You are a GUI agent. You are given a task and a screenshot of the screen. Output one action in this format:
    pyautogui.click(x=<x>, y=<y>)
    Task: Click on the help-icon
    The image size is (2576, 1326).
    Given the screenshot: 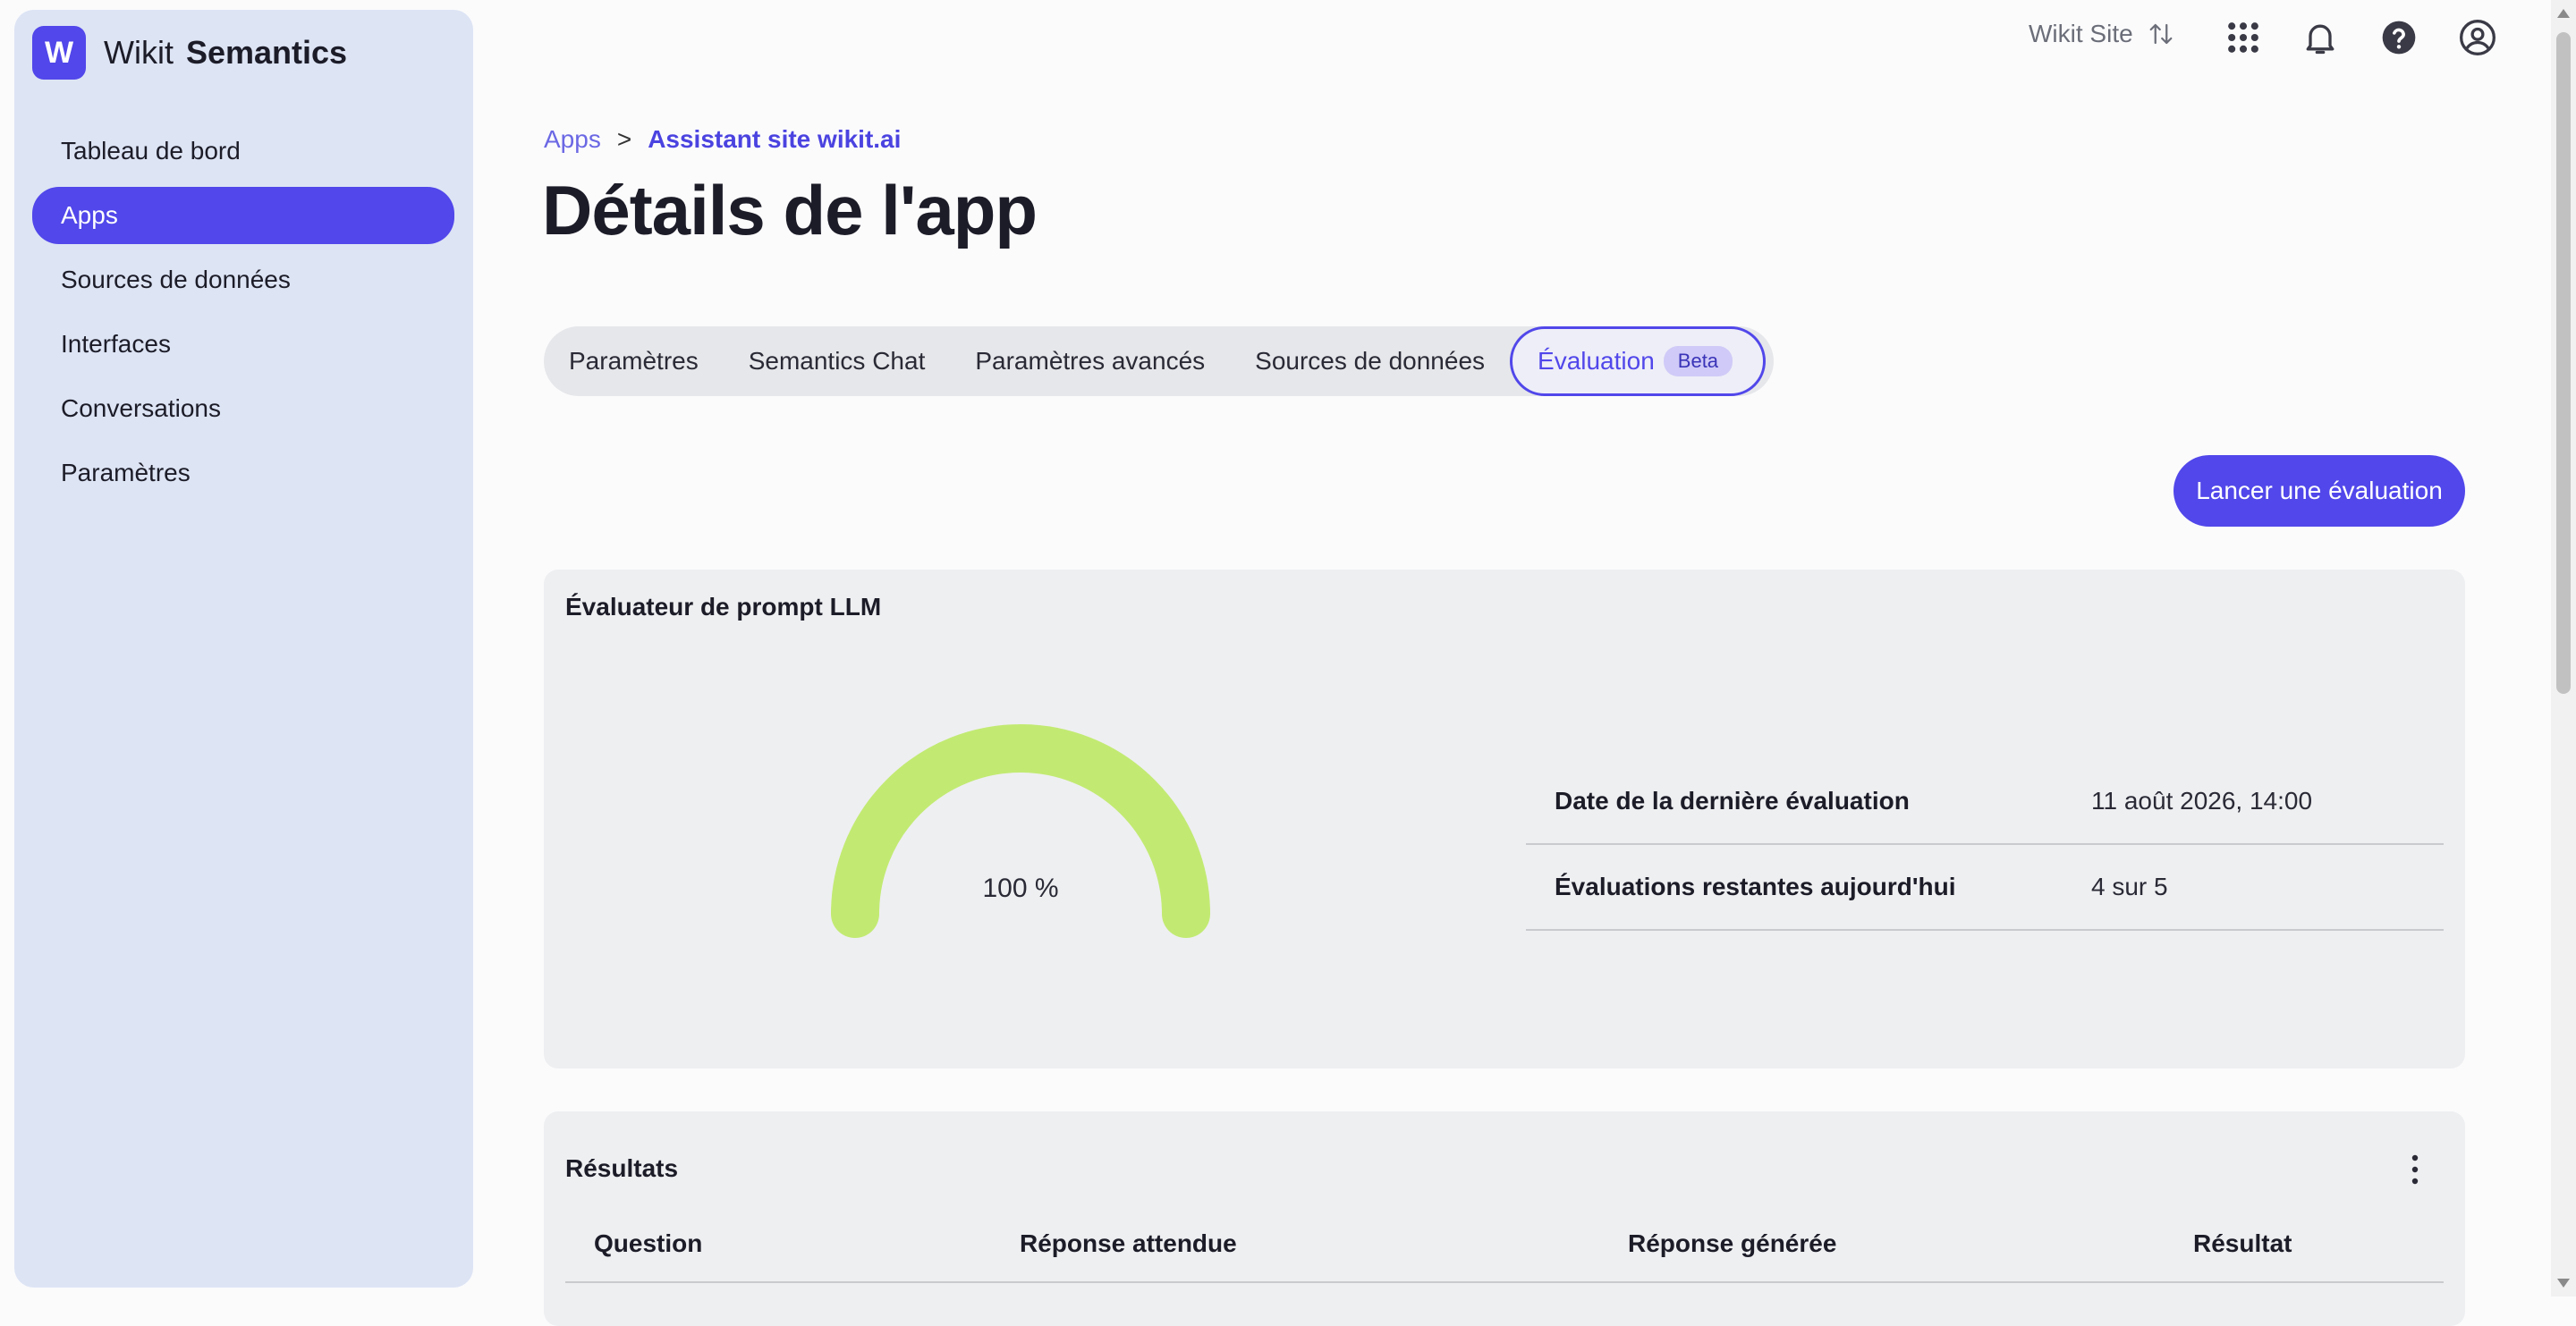 What is the action you would take?
    pyautogui.click(x=2399, y=37)
    